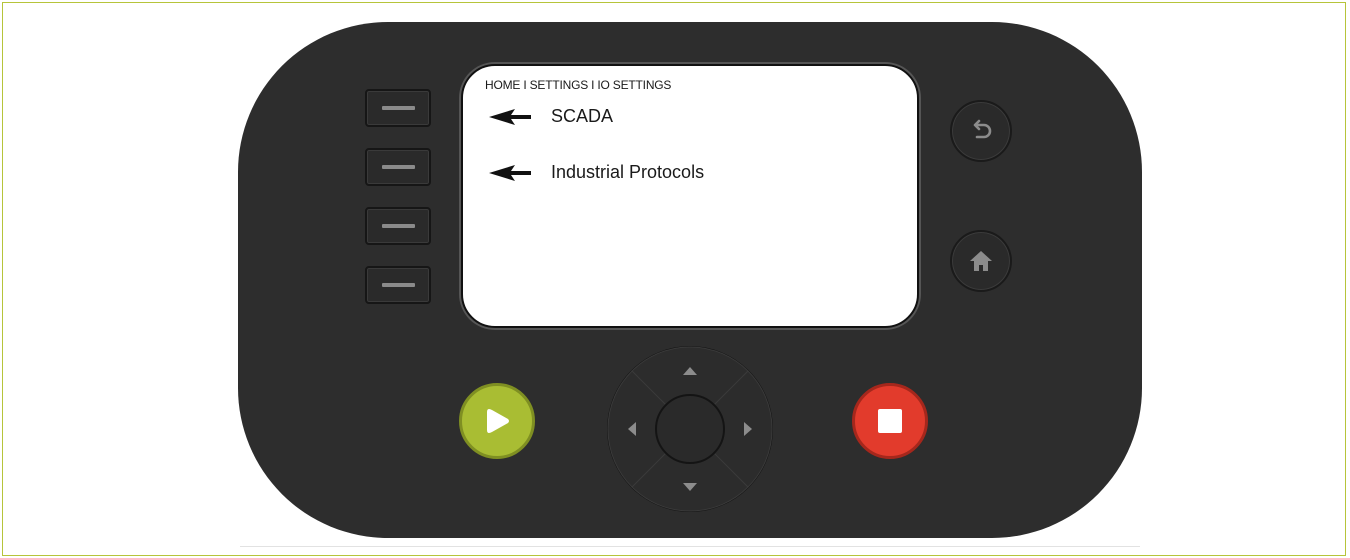 This screenshot has height=558, width=1350. I want to click on breadcrumb: HOME I SETTINGS I IO SETTINGS, so click(578, 85).